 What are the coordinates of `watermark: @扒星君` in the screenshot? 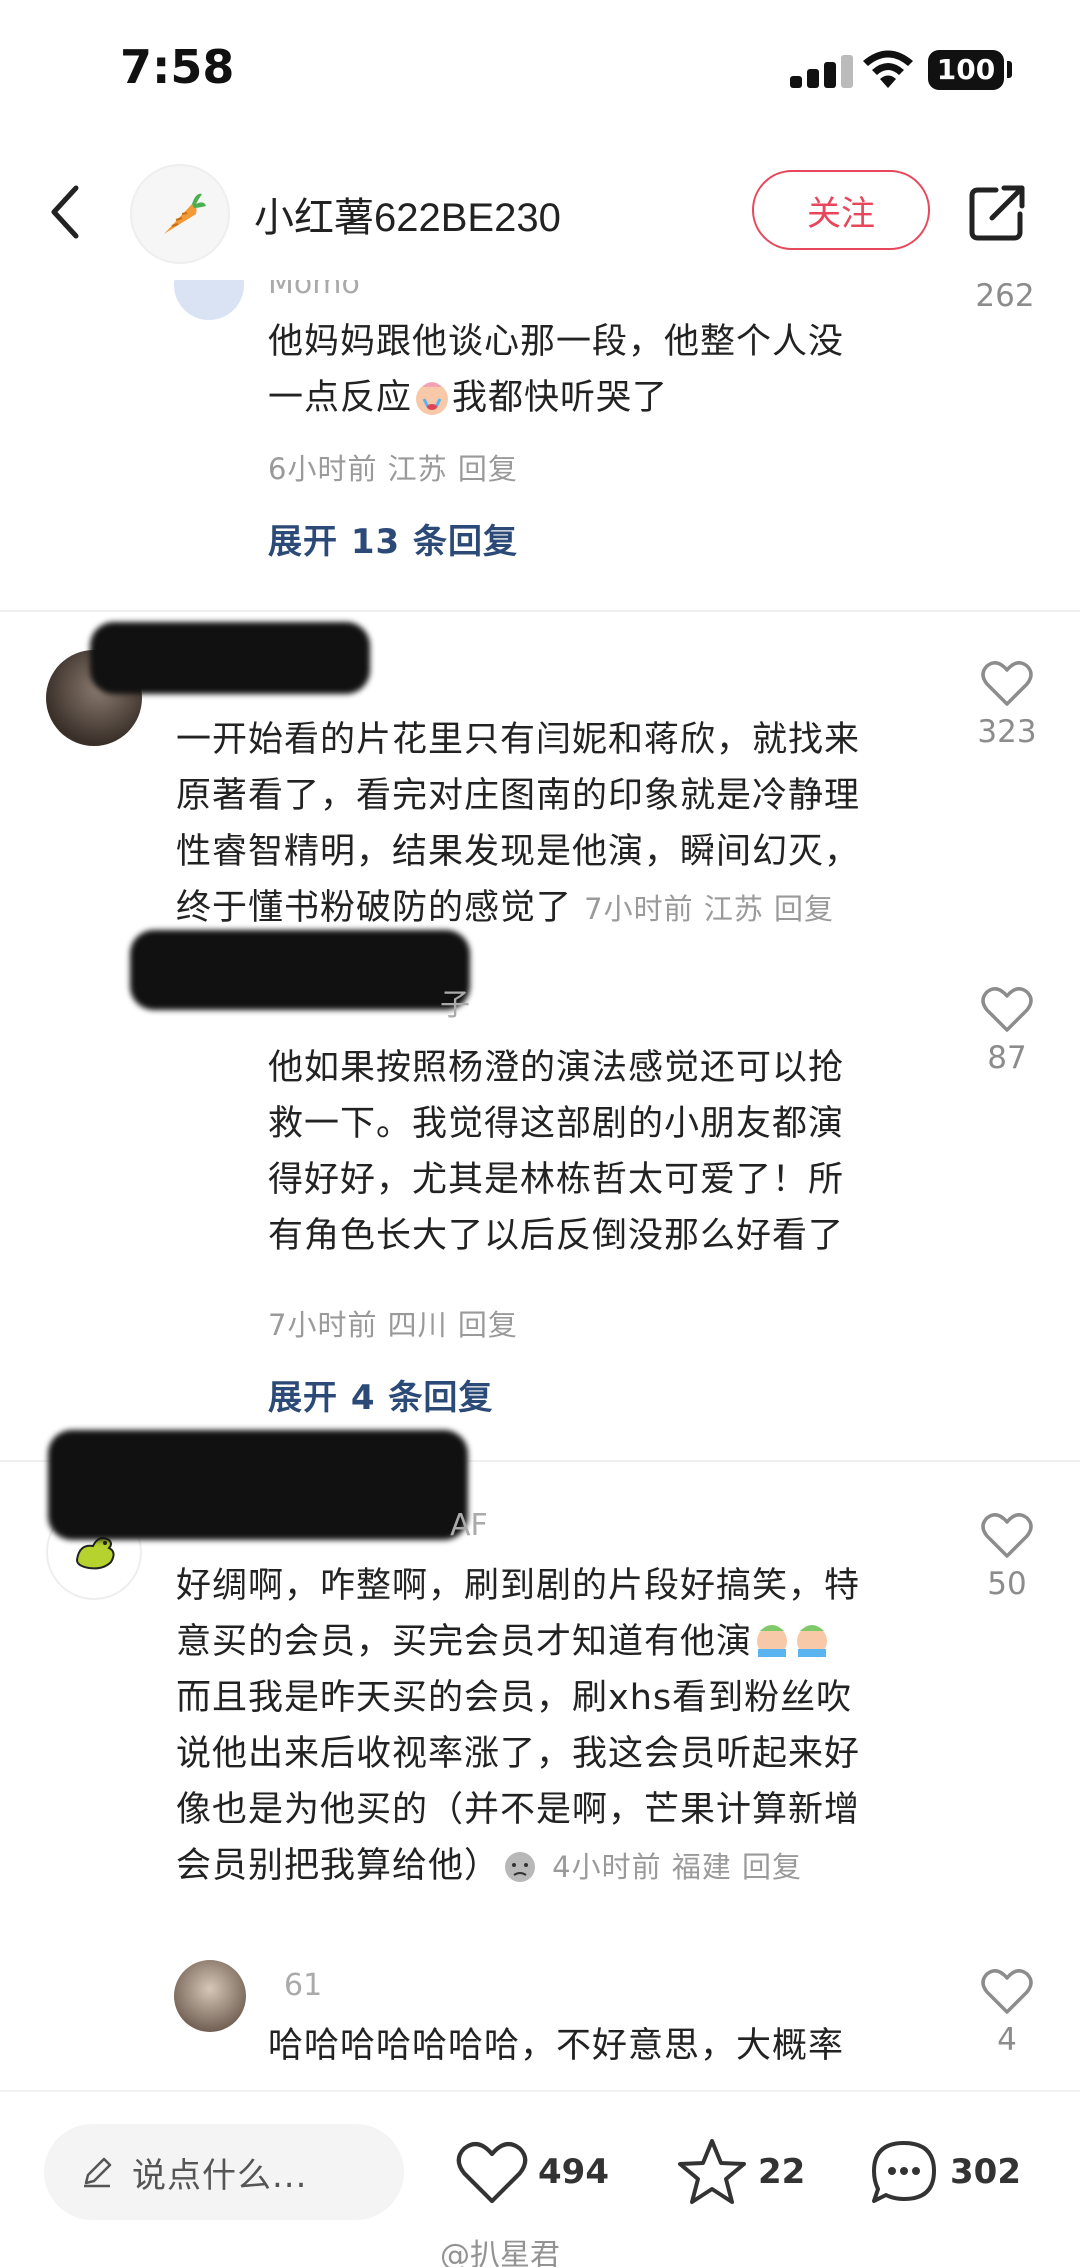 It's located at (500, 2252).